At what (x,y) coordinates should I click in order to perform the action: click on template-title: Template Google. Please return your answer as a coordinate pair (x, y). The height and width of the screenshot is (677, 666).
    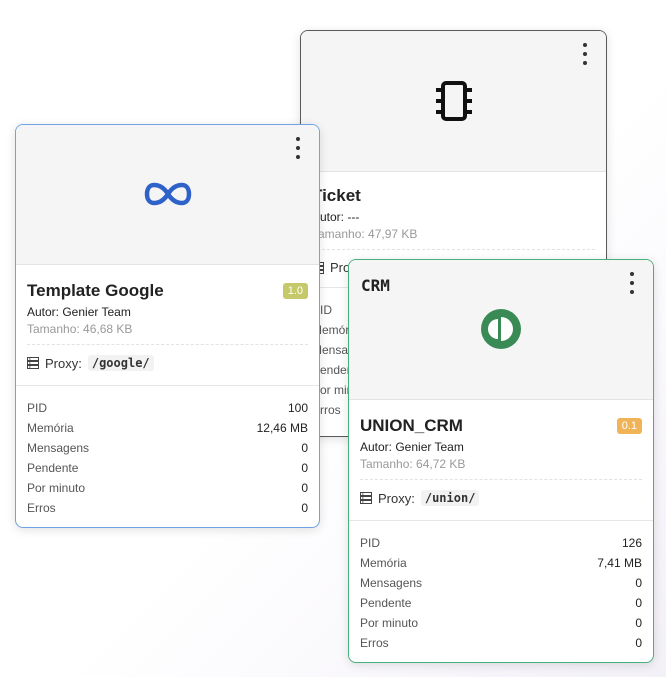
    Looking at the image, I should click on (95, 290).